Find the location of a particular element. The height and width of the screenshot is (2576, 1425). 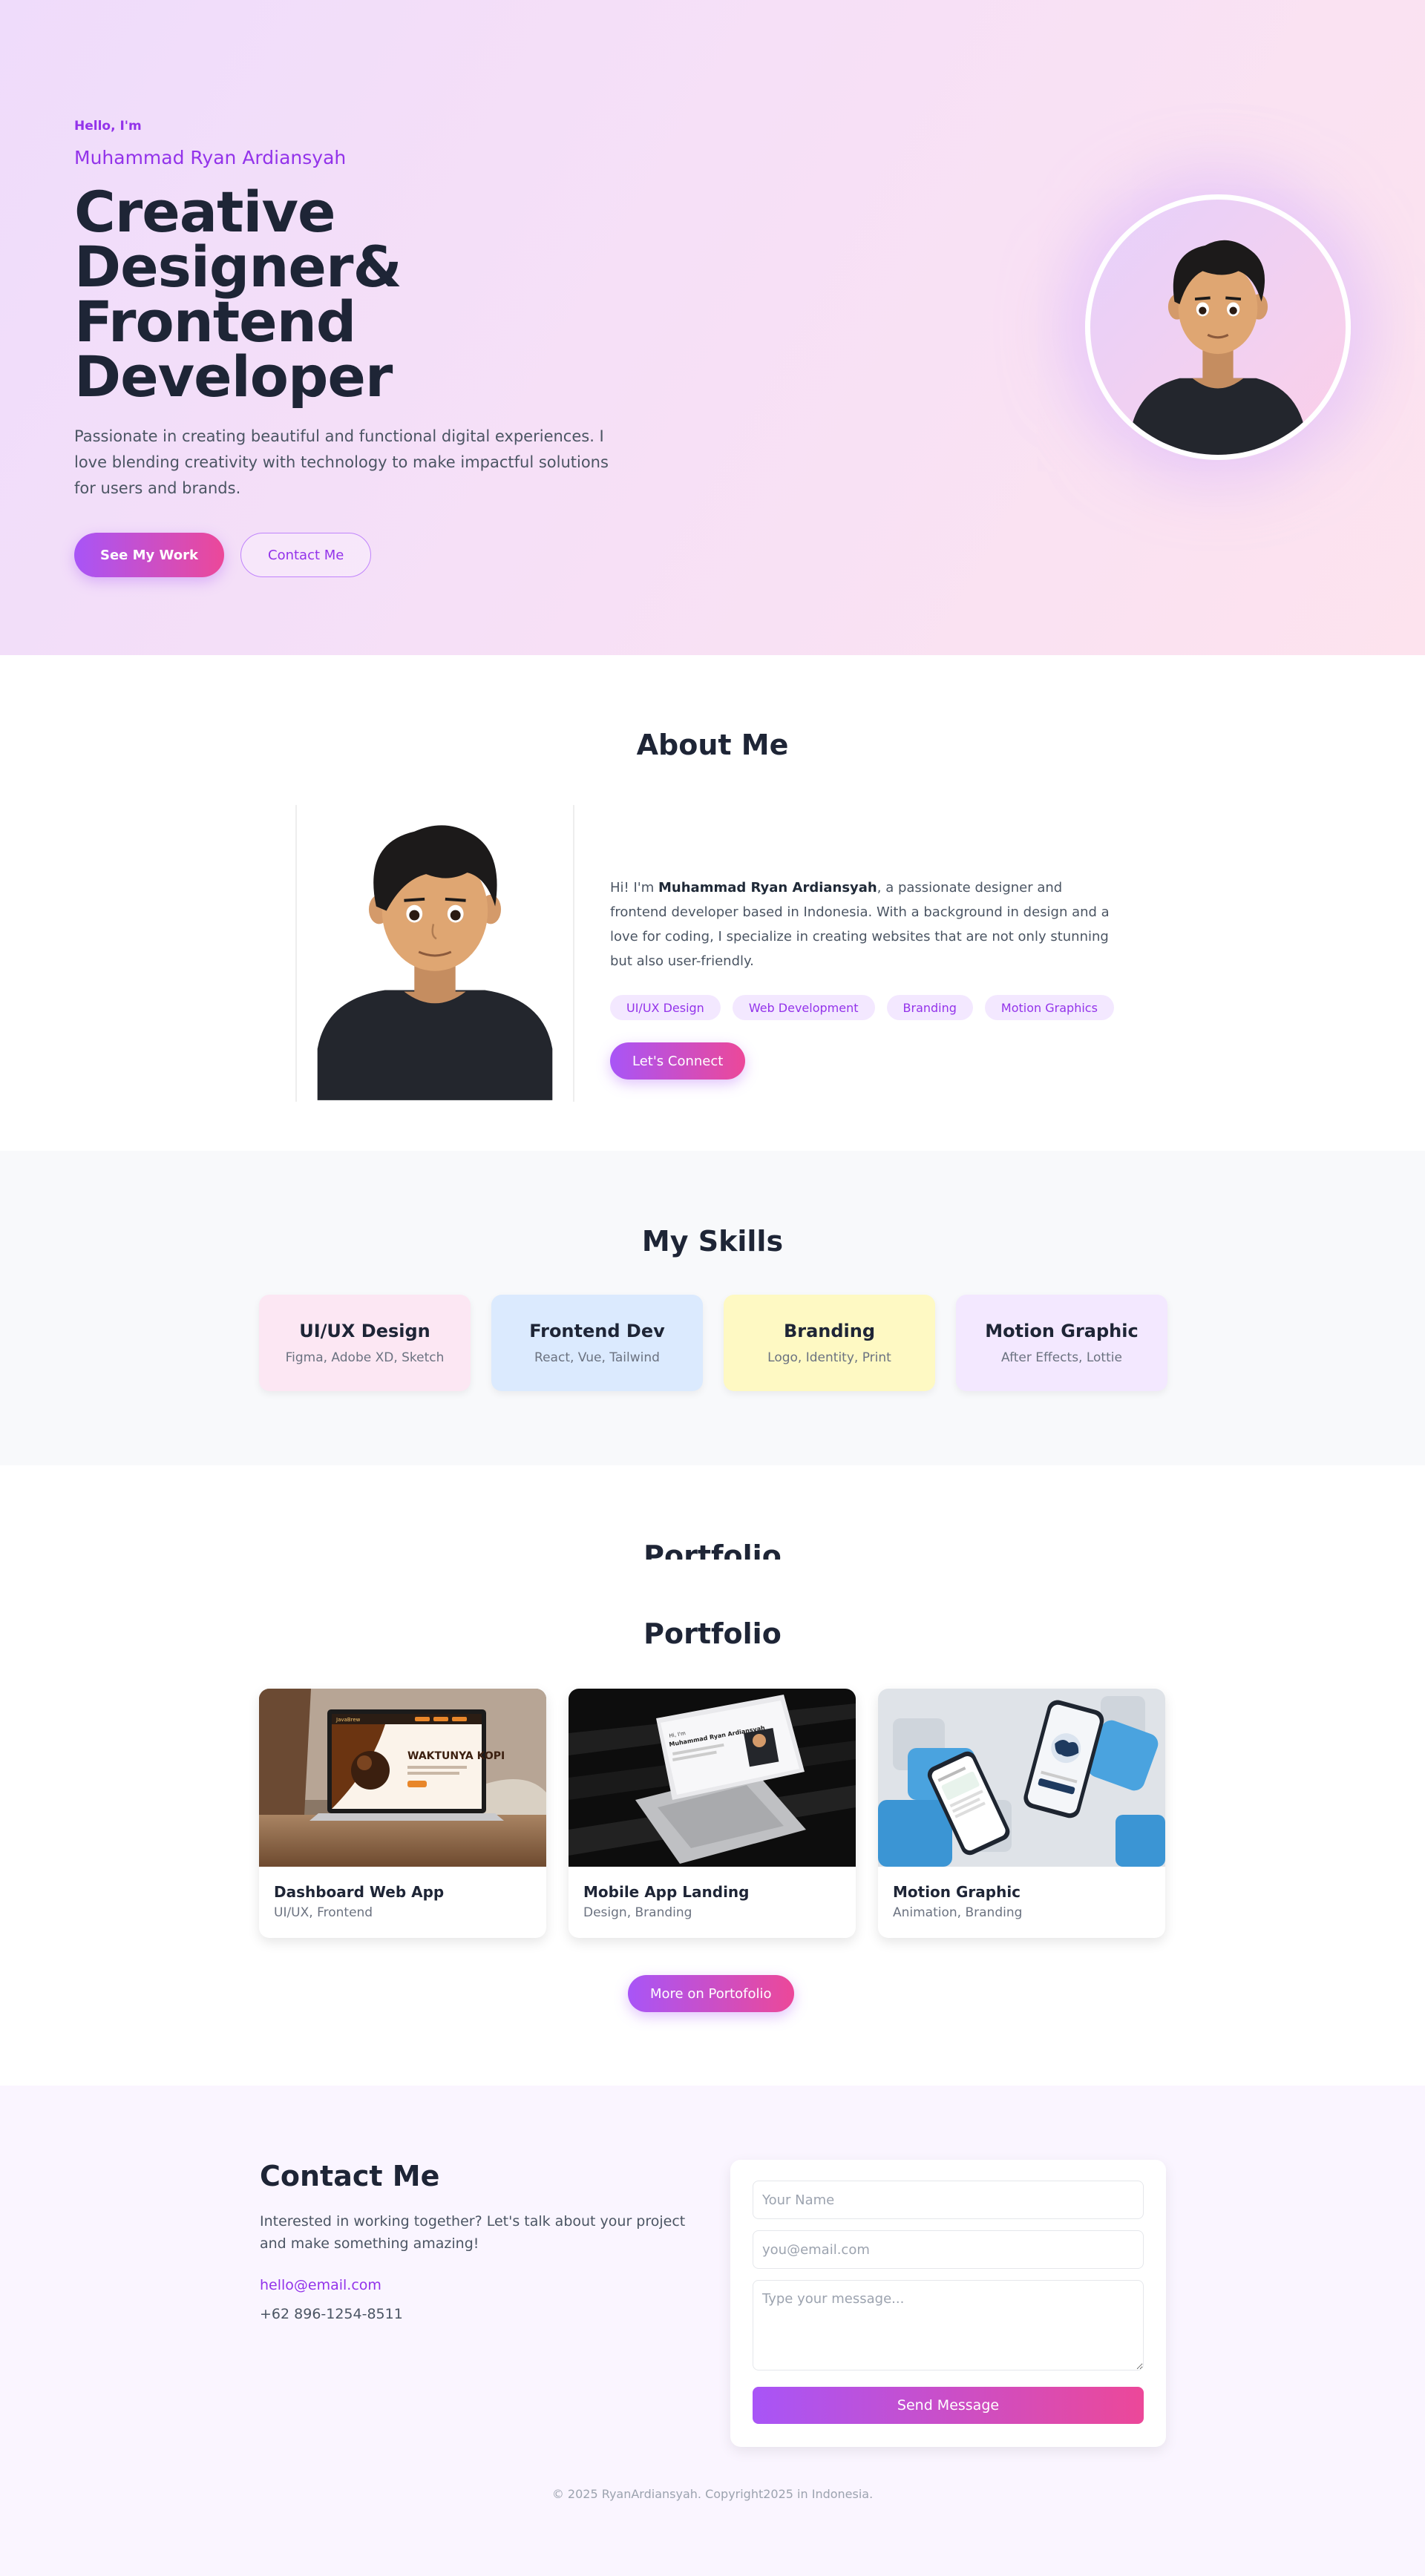

skill-tools: Figma, Adobe XD, Sketch is located at coordinates (365, 1357).